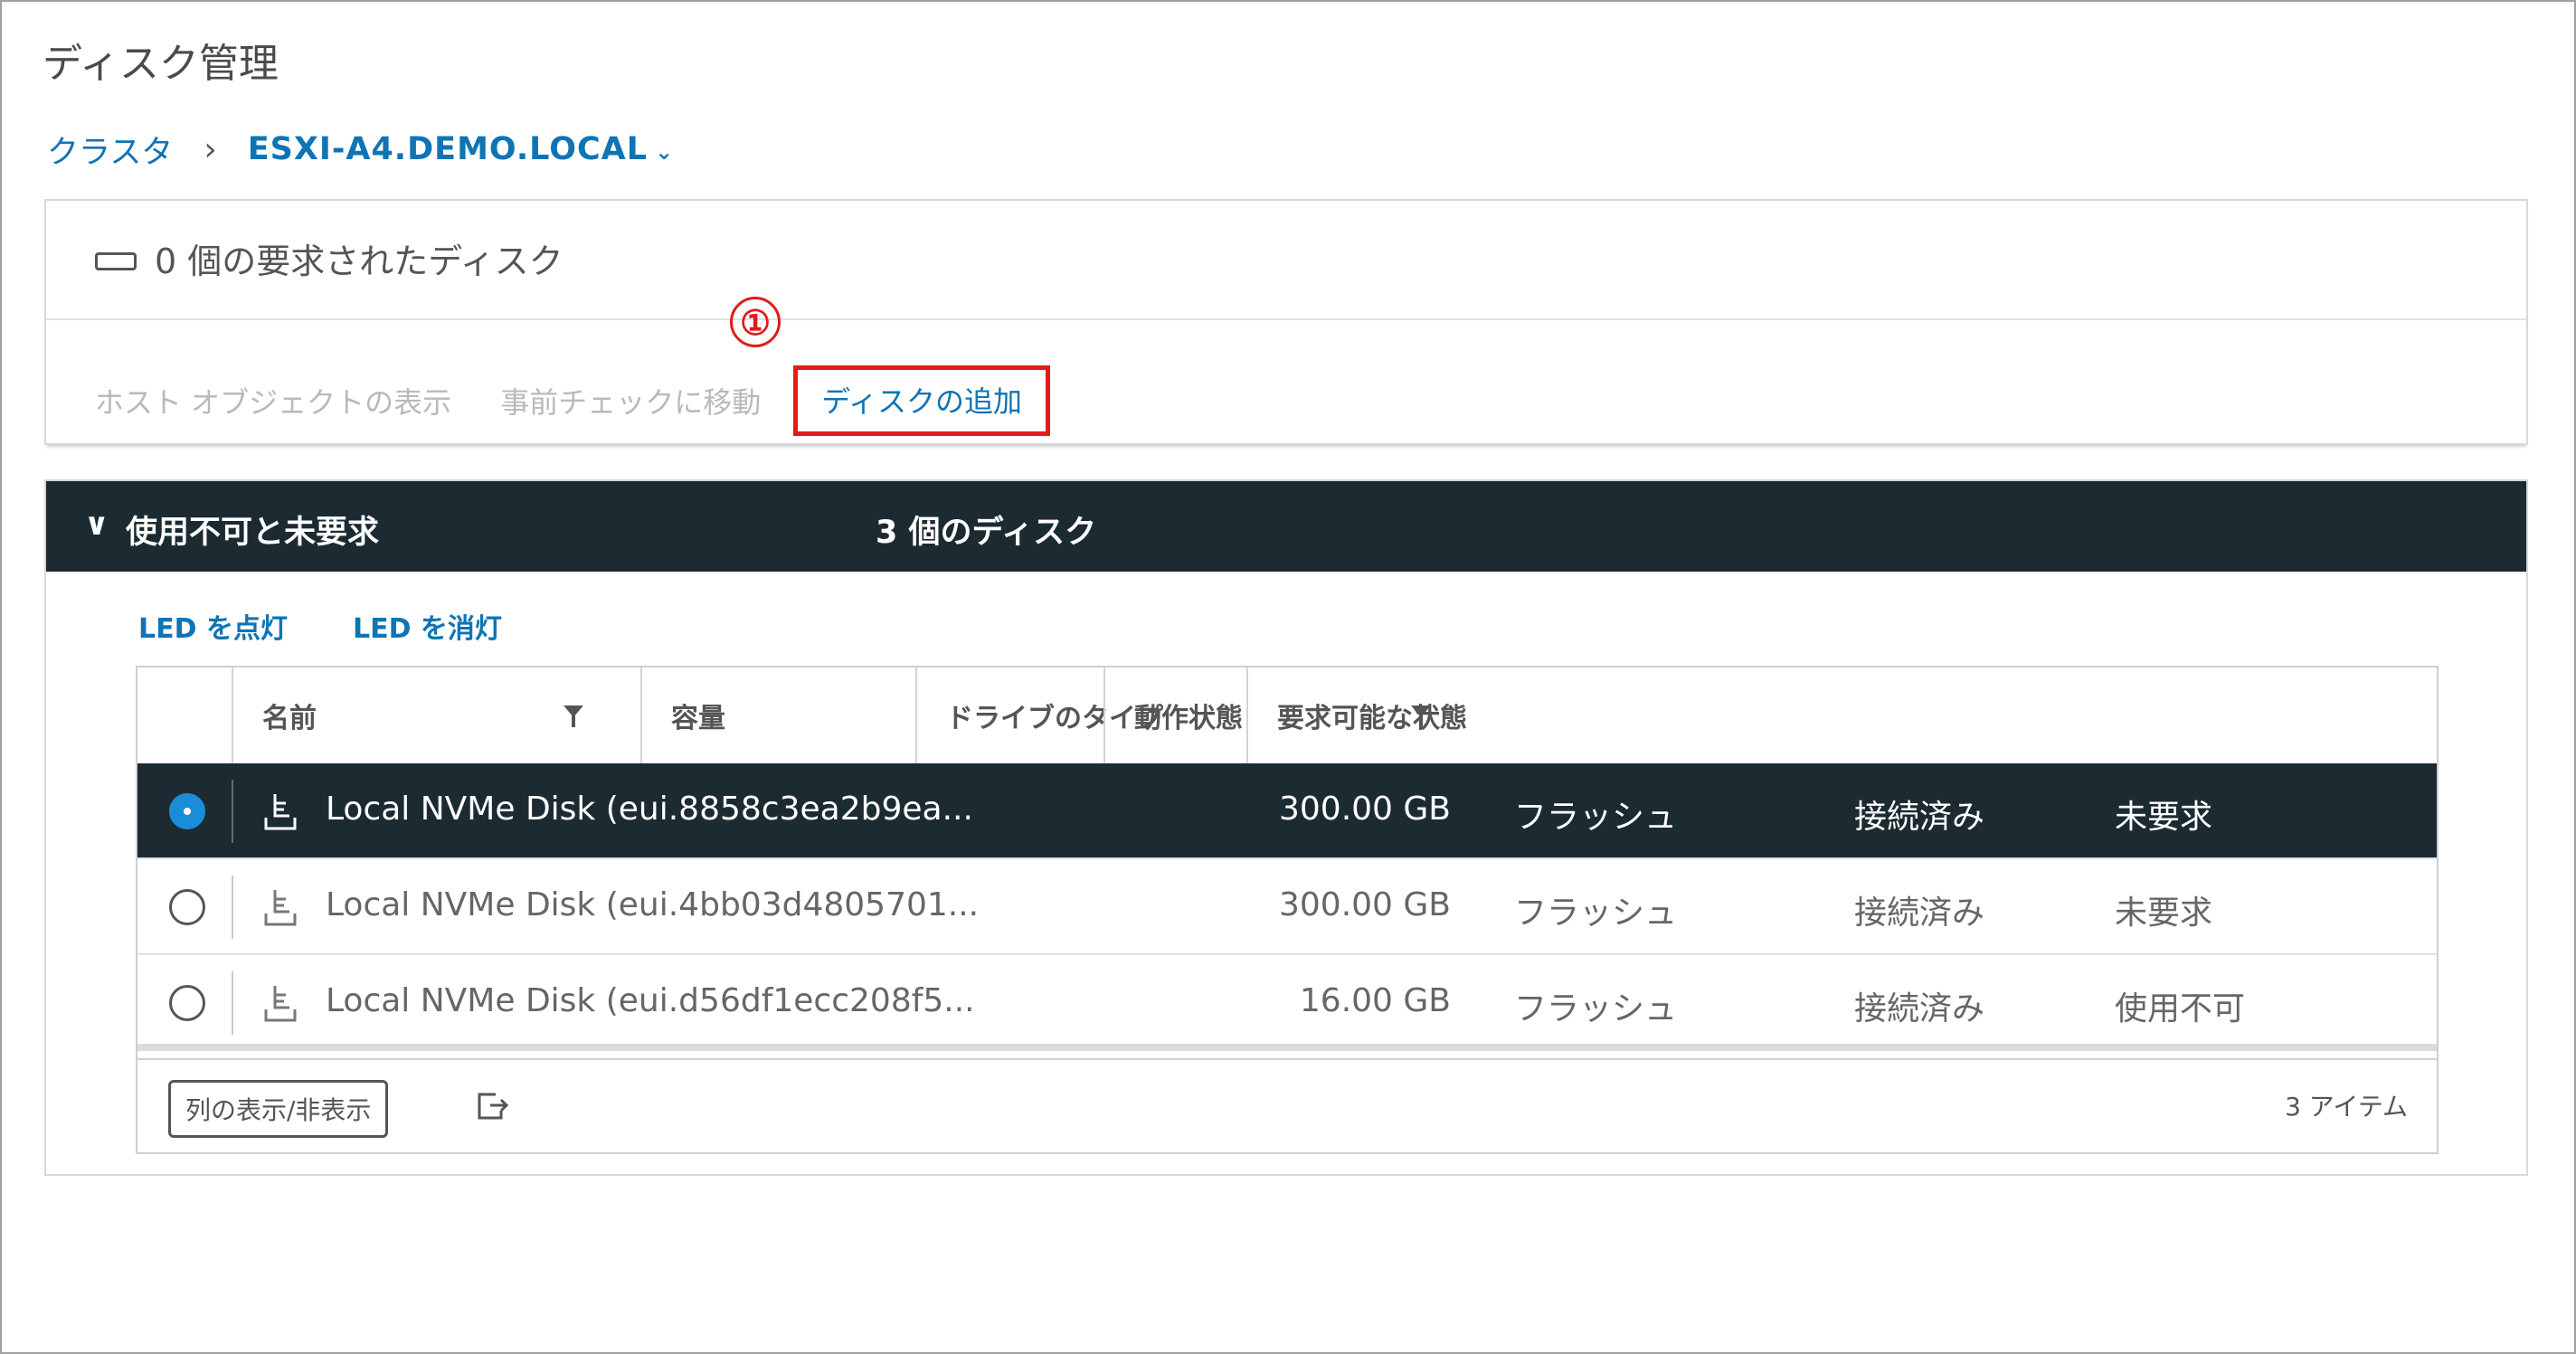 The image size is (2576, 1354). What do you see at coordinates (1372, 718) in the screenshot?
I see `column-header-claim-state-label: 要求可能な状態` at bounding box center [1372, 718].